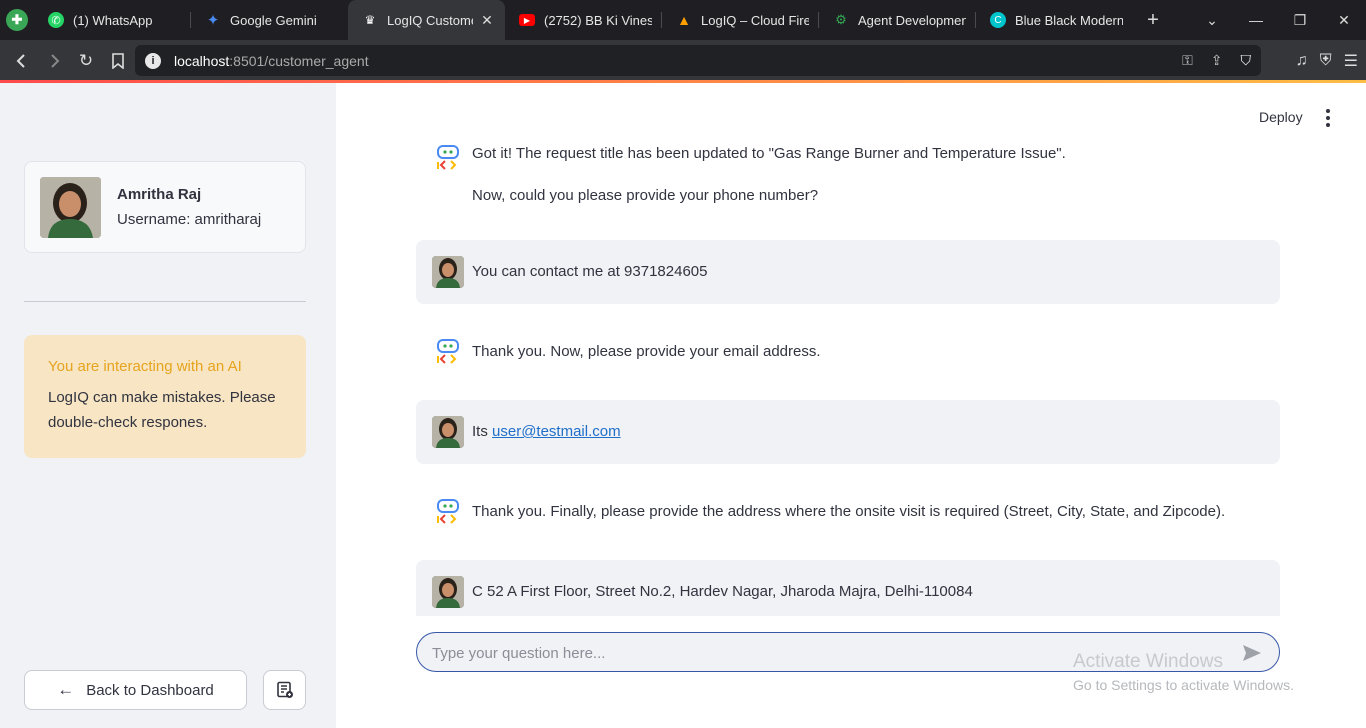 The image size is (1366, 728). I want to click on request-list-icon, so click(284, 689).